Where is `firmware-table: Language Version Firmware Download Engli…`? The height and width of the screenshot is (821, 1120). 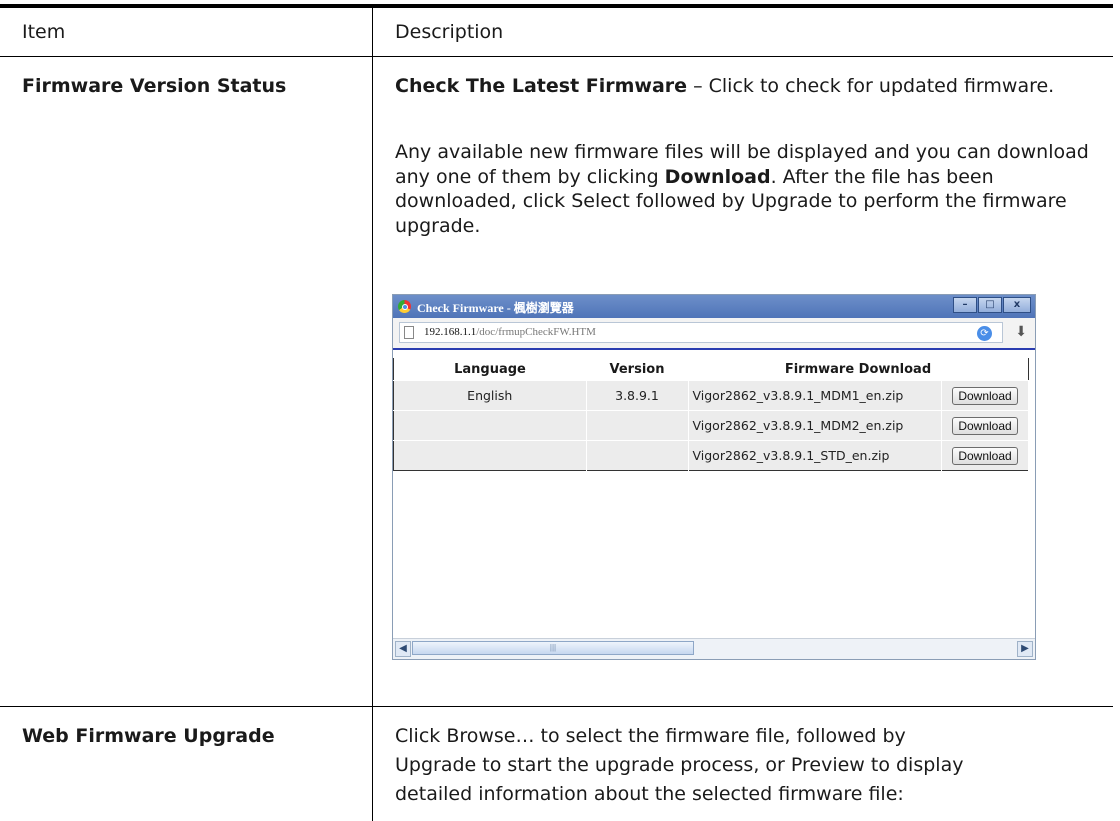
firmware-table: Language Version Firmware Download Engli… is located at coordinates (711, 414).